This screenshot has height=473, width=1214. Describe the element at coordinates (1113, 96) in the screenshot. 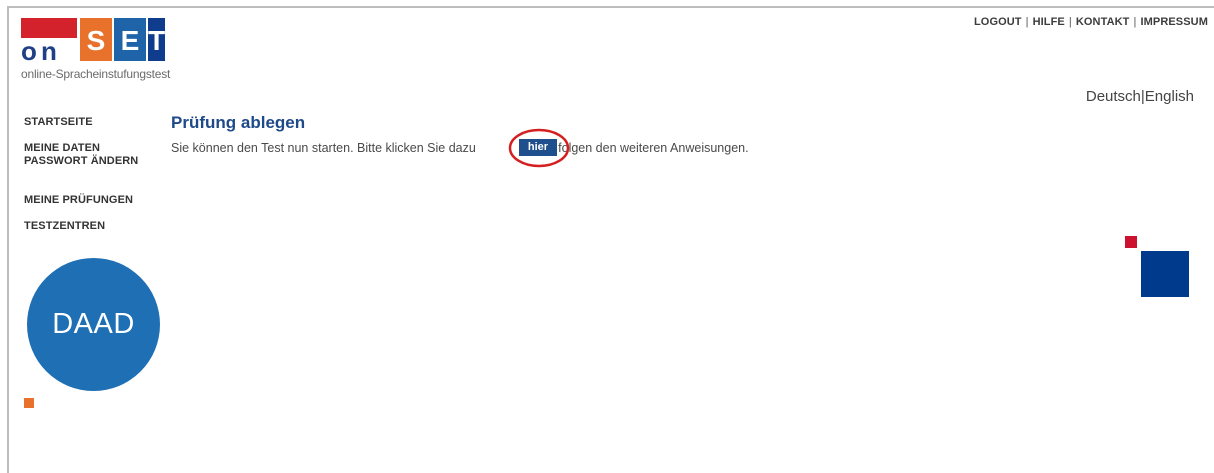

I see `lang-deutsch-link: Deutsch` at that location.